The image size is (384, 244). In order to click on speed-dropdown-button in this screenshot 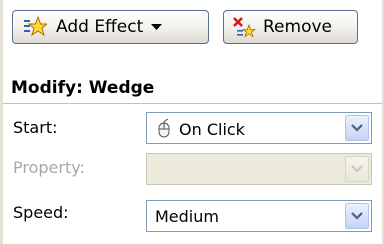, I will do `click(357, 216)`.